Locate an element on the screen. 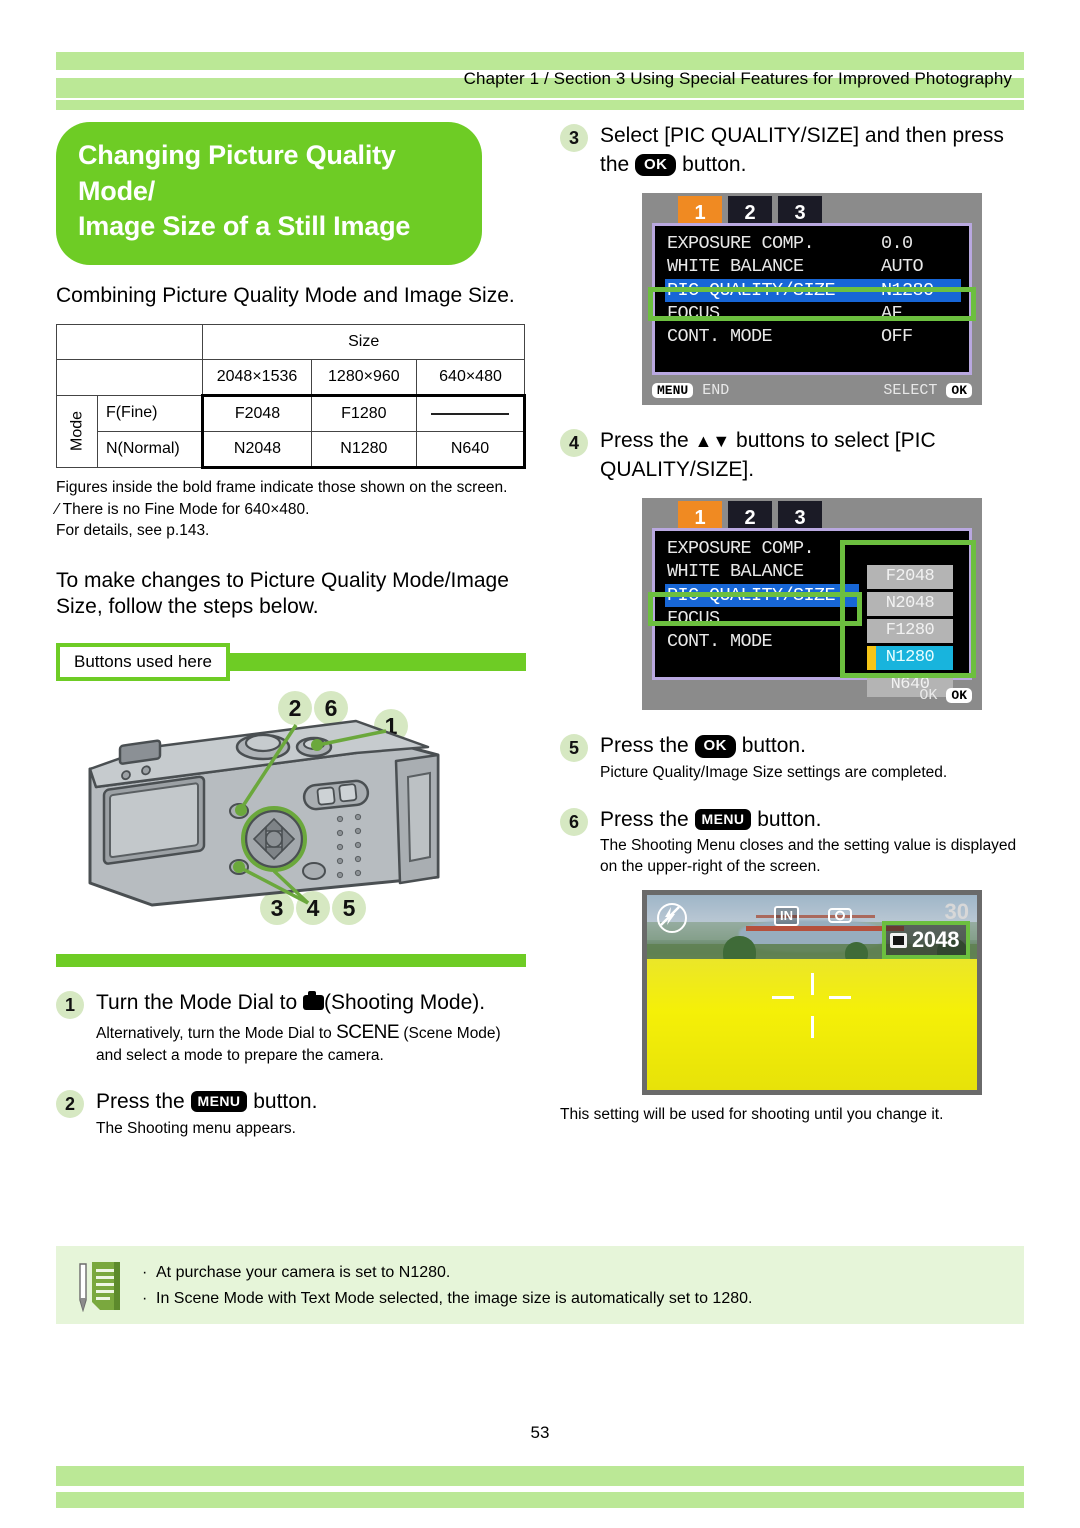 The width and height of the screenshot is (1080, 1528). menu-value-white-balance: AUTO is located at coordinates (902, 267).